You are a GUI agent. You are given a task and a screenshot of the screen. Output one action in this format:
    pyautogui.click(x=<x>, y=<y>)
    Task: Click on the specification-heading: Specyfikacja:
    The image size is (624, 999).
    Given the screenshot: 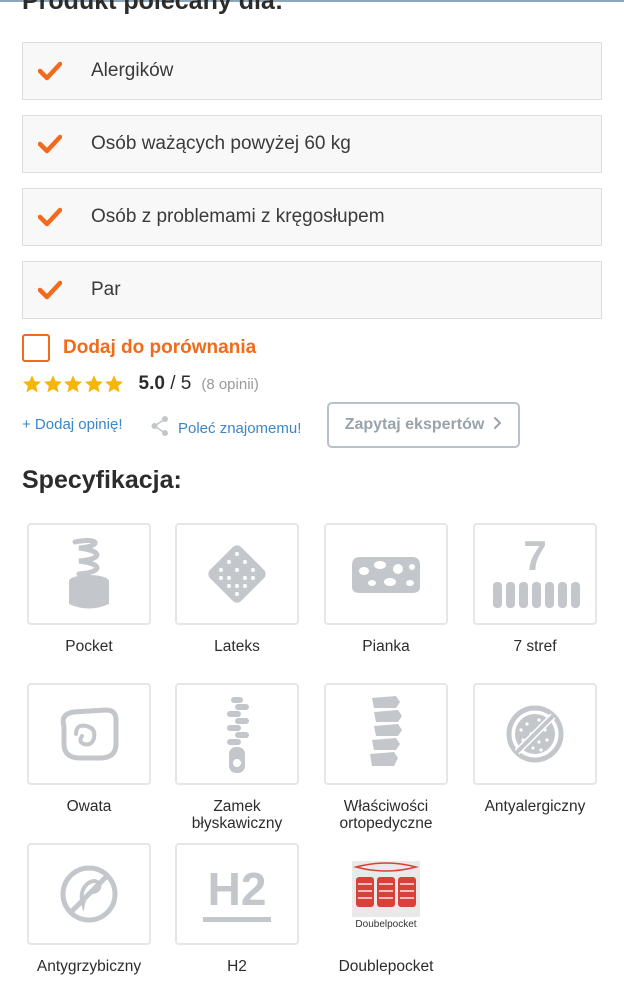 What is the action you would take?
    pyautogui.click(x=102, y=480)
    